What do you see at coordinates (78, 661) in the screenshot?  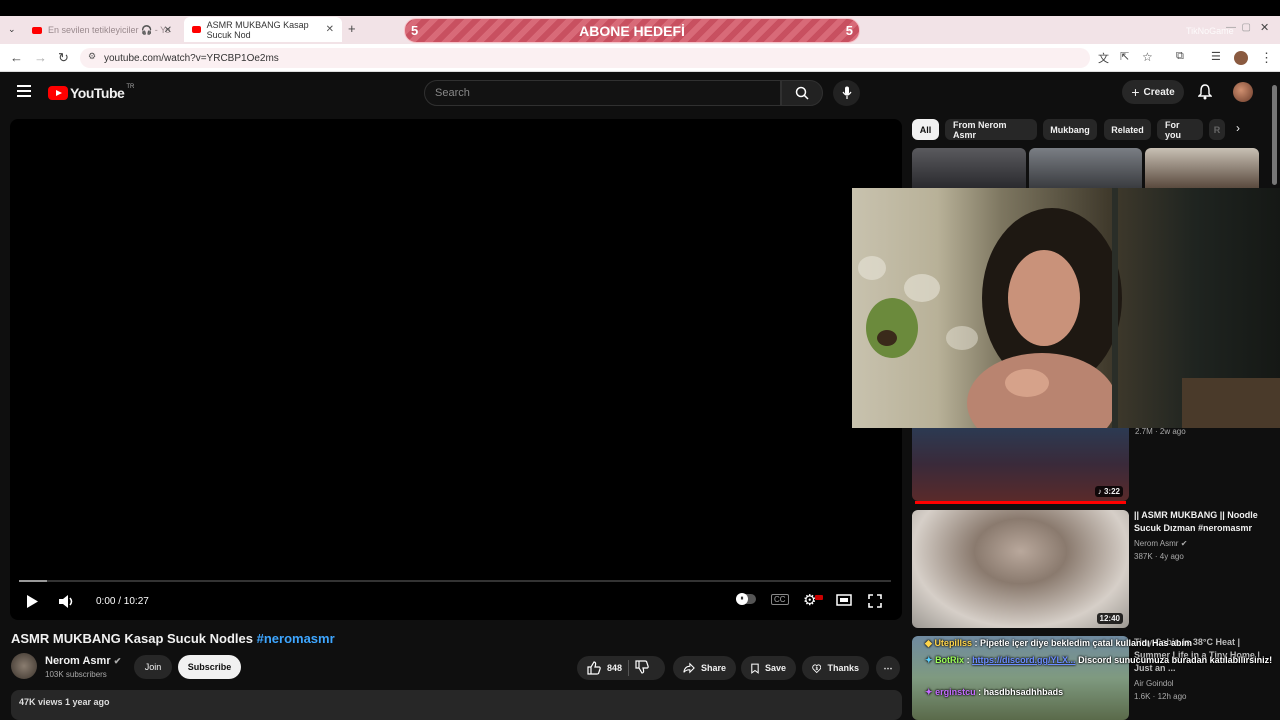 I see `channel-name-text: Nerom Asmr` at bounding box center [78, 661].